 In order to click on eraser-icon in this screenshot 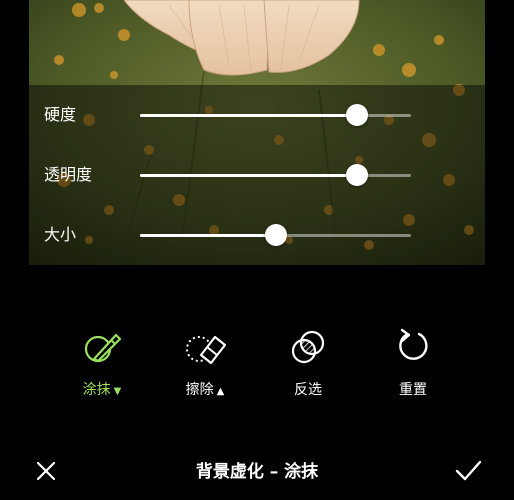, I will do `click(206, 350)`.